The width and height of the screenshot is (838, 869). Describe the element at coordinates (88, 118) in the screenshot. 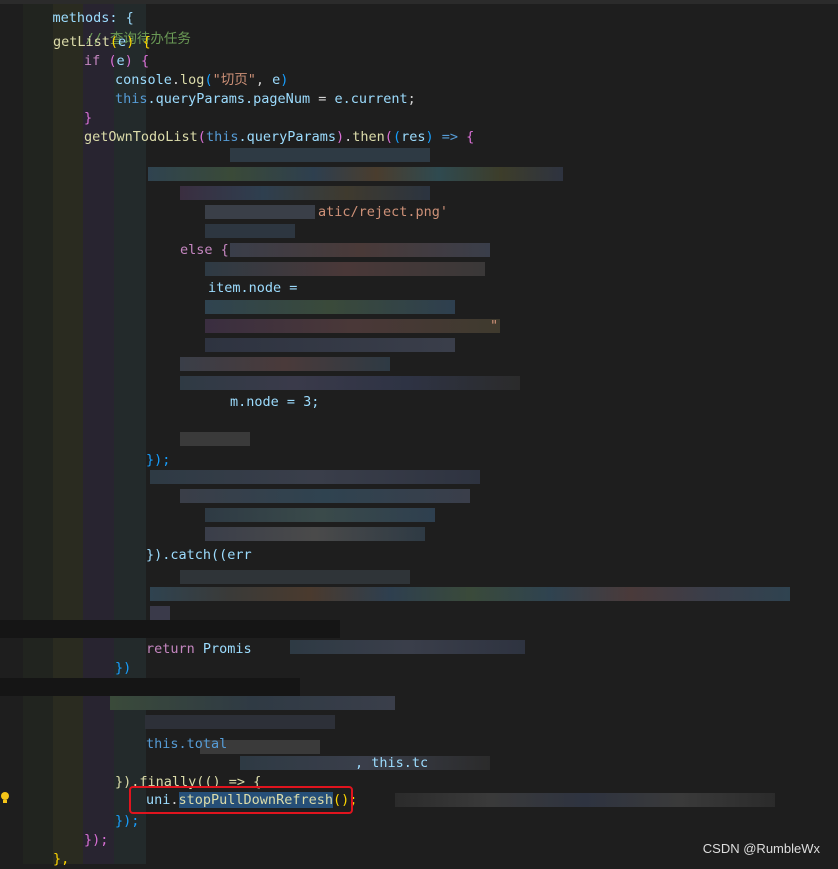

I see `code-line-if-close: }` at that location.